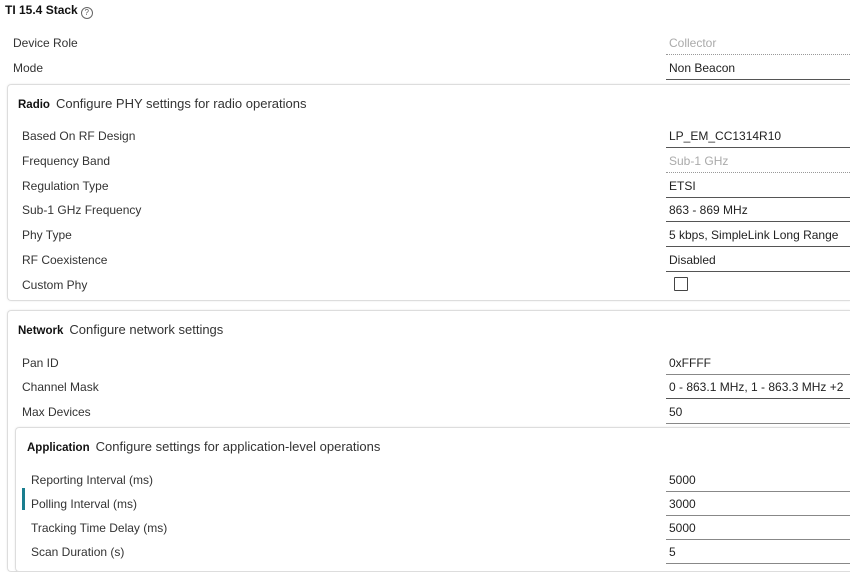  What do you see at coordinates (425, 43) in the screenshot?
I see `device-role-row: Device Role Collector` at bounding box center [425, 43].